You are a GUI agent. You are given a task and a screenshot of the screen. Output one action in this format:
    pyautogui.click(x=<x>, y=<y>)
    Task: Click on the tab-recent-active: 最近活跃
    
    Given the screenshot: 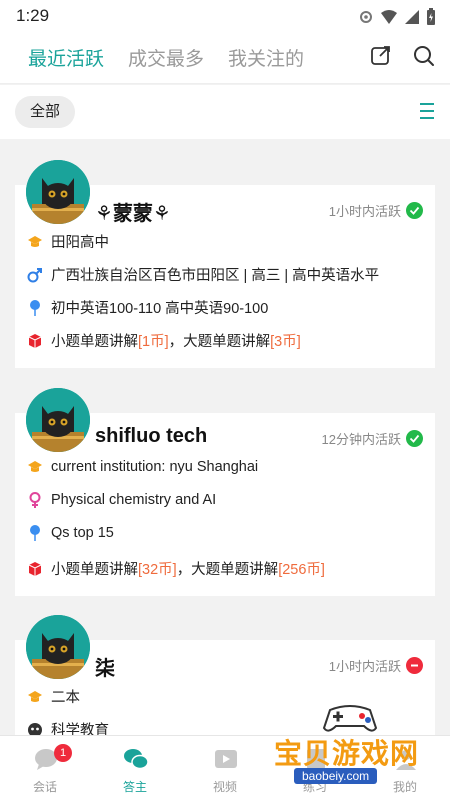 What is the action you would take?
    pyautogui.click(x=66, y=57)
    